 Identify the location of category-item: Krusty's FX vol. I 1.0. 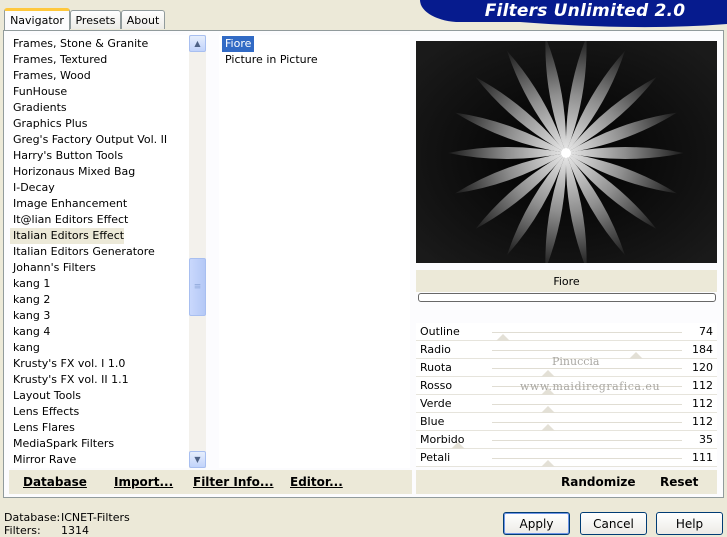
(67, 364).